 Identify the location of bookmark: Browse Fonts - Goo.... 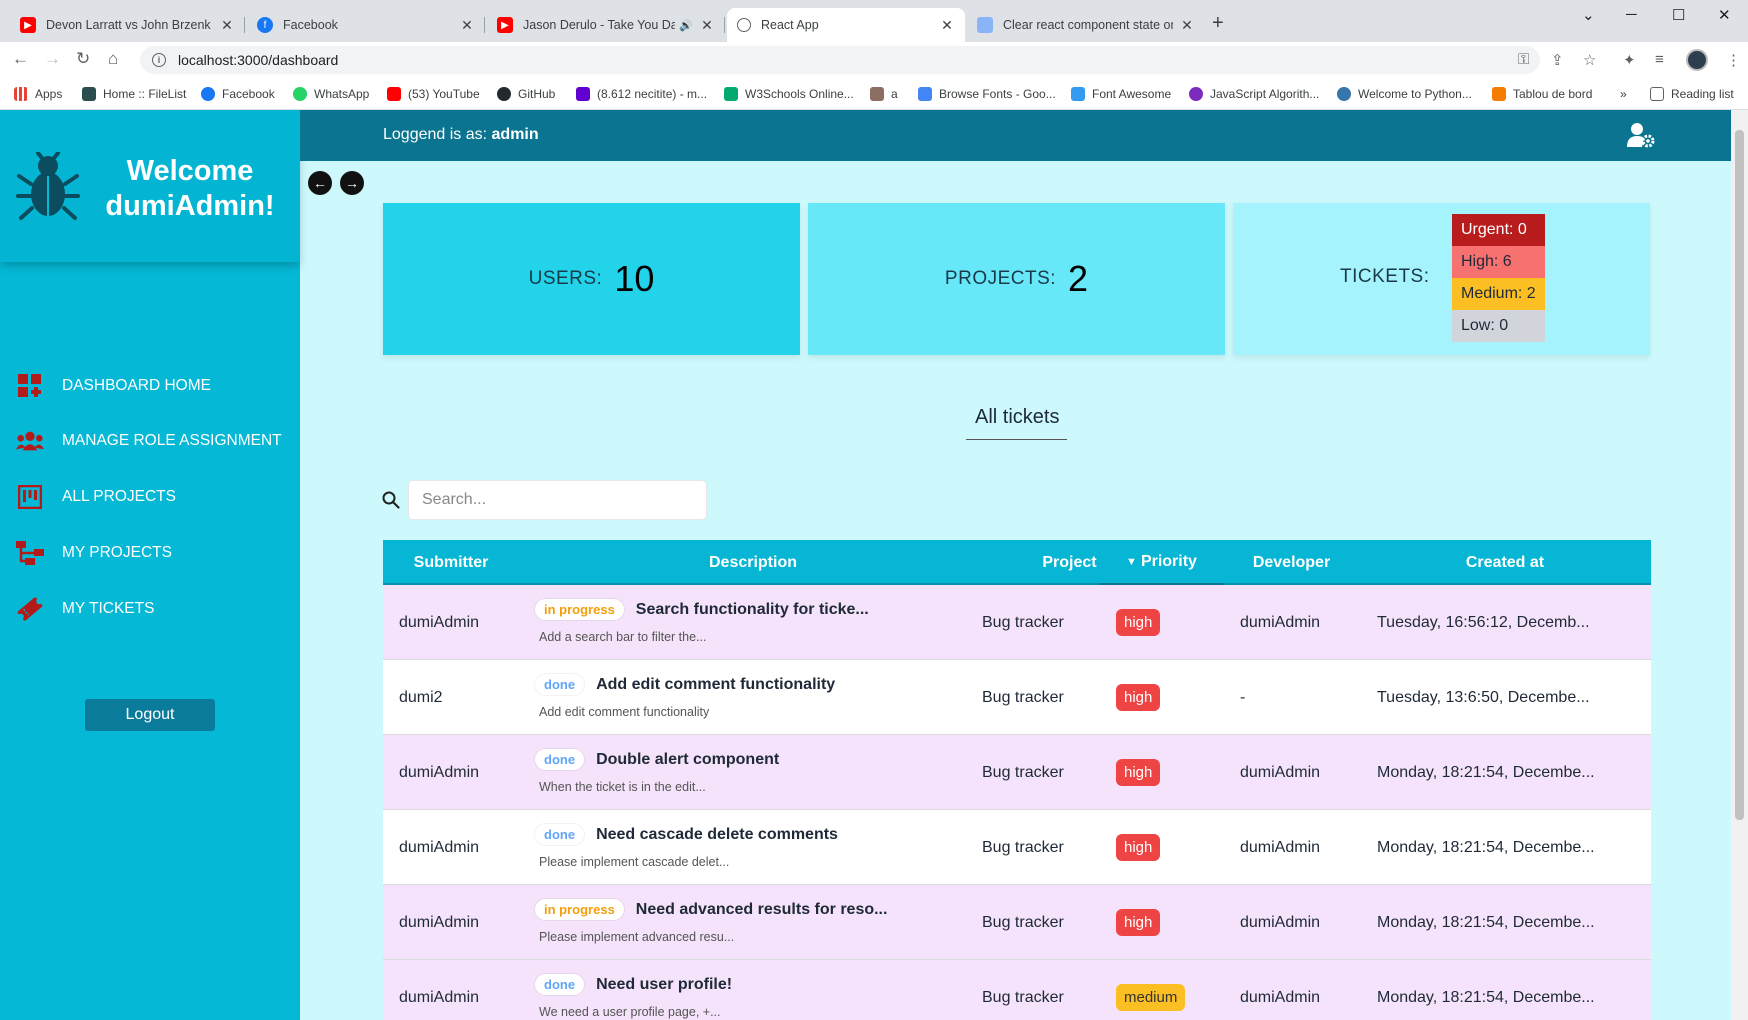
(987, 94).